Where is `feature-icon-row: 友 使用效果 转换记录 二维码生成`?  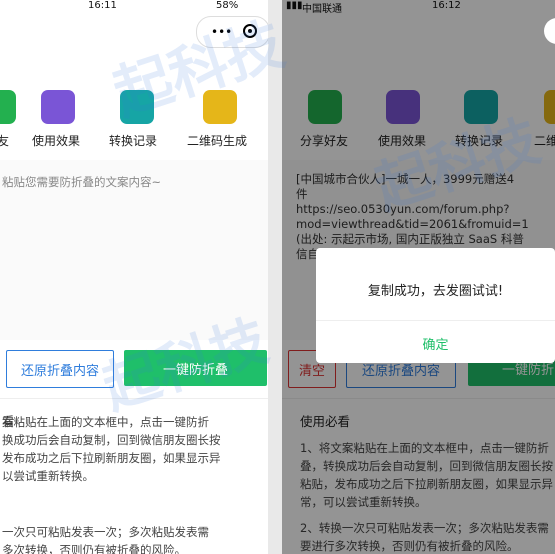 feature-icon-row: 友 使用效果 转换记录 二维码生成 is located at coordinates (134, 120).